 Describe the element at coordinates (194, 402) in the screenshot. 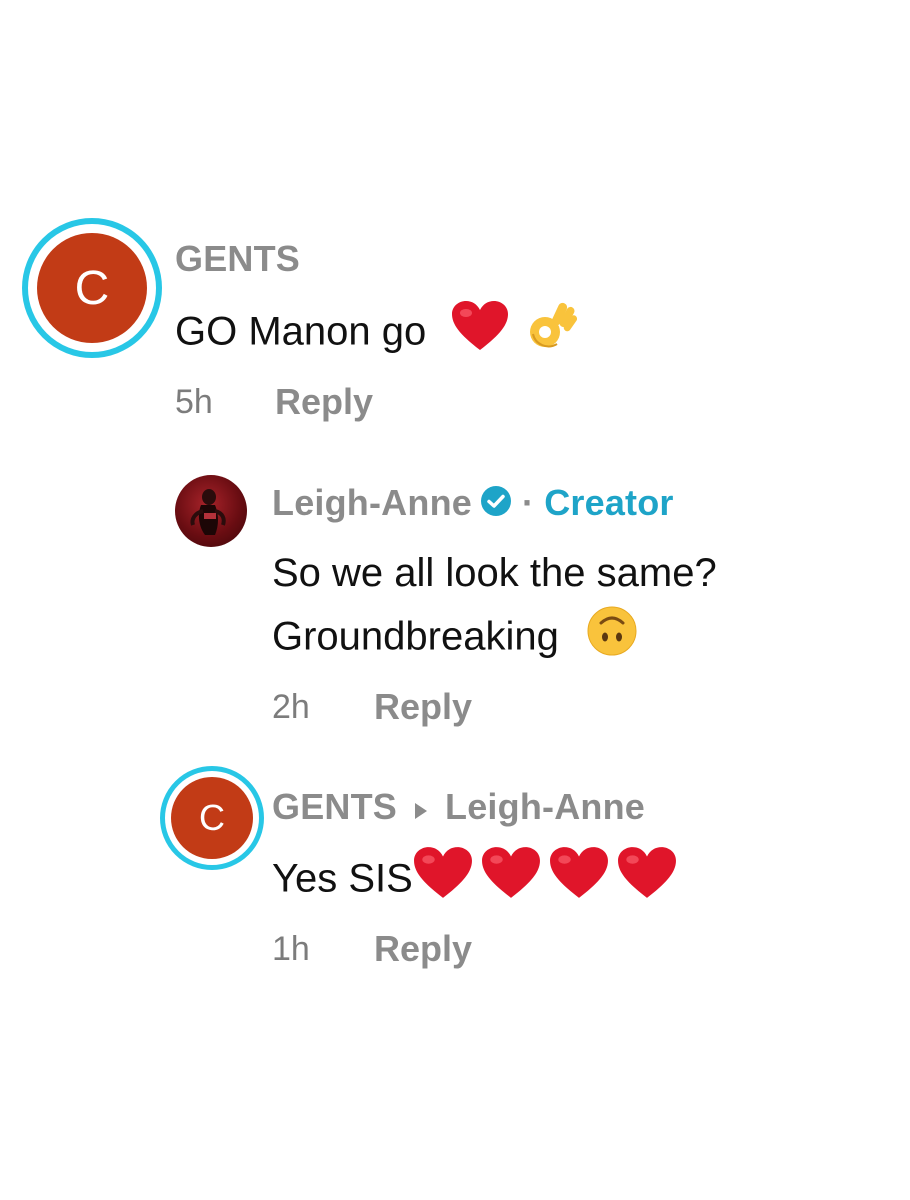

I see `comment-time: 5h` at that location.